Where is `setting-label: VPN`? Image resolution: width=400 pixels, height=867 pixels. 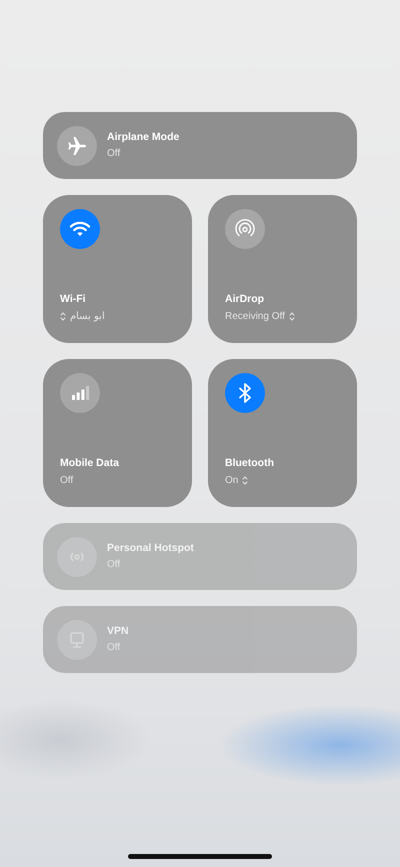 setting-label: VPN is located at coordinates (118, 631).